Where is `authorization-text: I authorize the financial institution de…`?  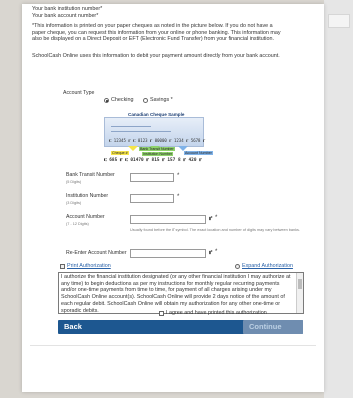 authorization-text: I authorize the financial institution de… is located at coordinates (176, 294).